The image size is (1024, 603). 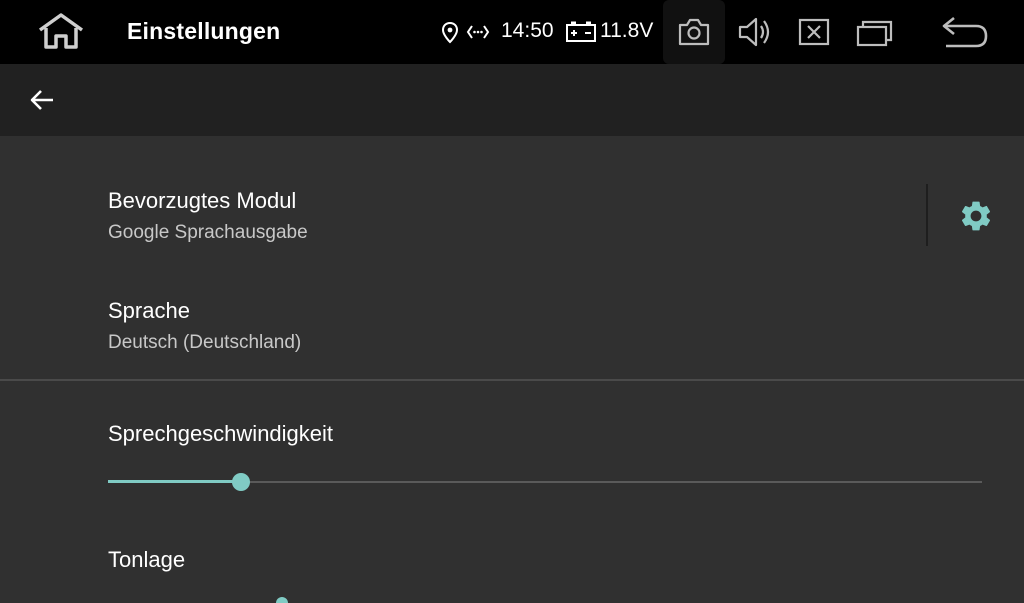 I want to click on location-pin-icon, so click(x=450, y=32).